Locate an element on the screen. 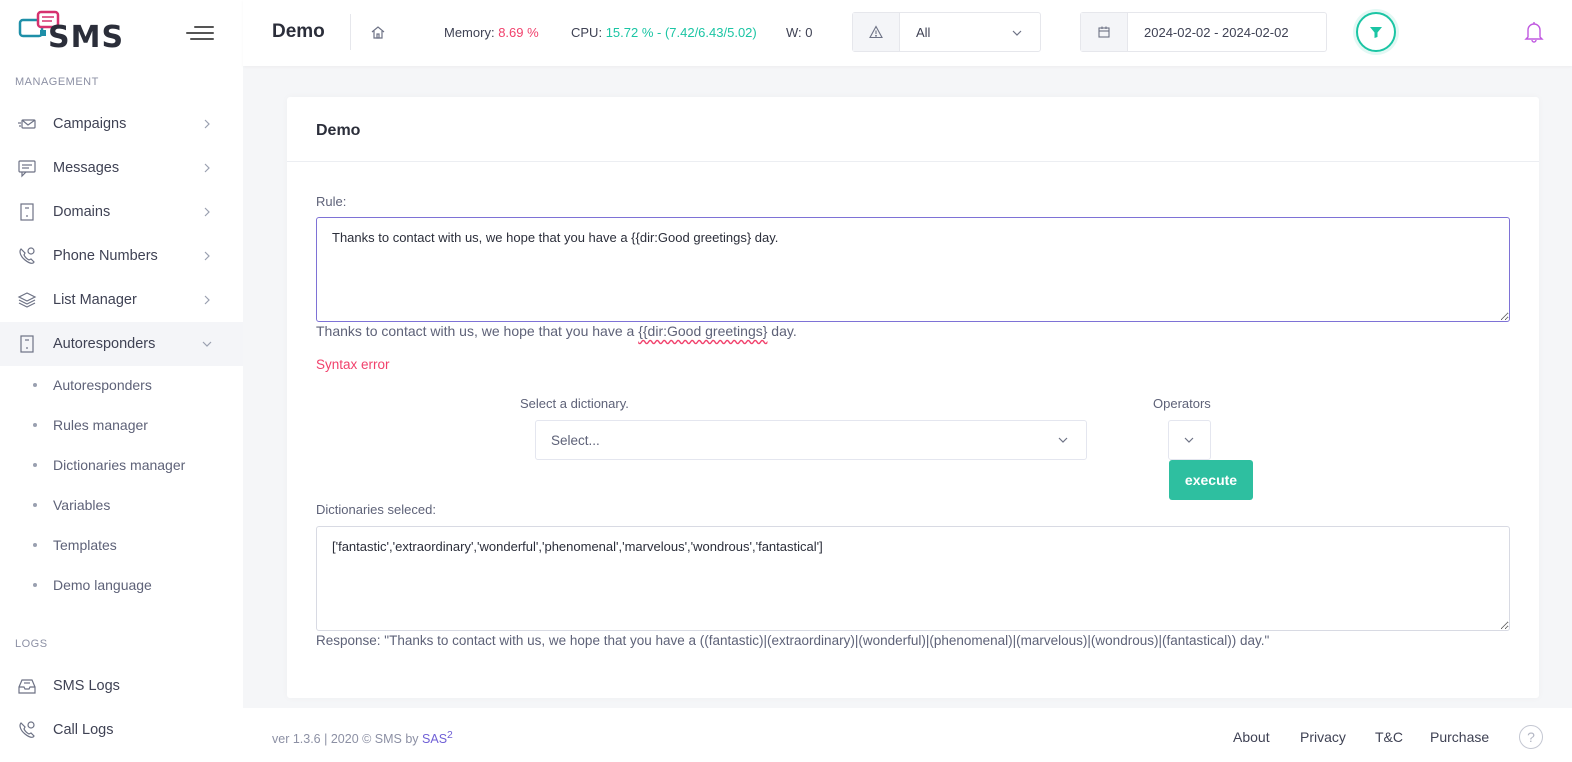  sidebar-item-phone-numbers: Phone Numbers is located at coordinates (121, 256).